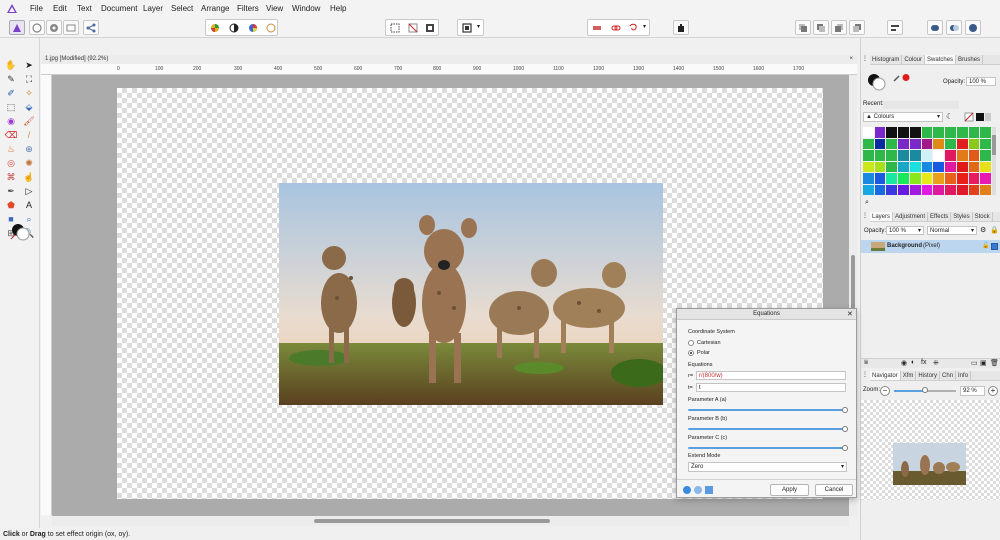 The image size is (1000, 540). I want to click on tab-effects: Effects, so click(940, 216).